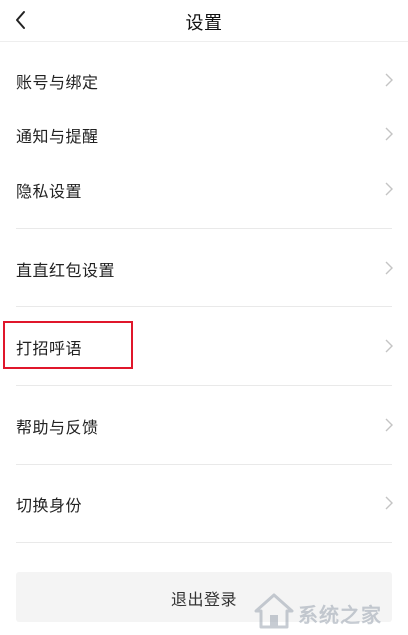 The width and height of the screenshot is (408, 635). Describe the element at coordinates (204, 503) in the screenshot. I see `settings-item-switch-identity: 切换身份` at that location.